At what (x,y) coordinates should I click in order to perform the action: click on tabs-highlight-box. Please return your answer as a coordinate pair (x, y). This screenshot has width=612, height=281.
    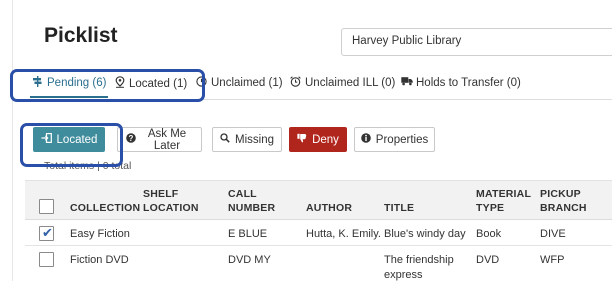
    Looking at the image, I should click on (107, 85).